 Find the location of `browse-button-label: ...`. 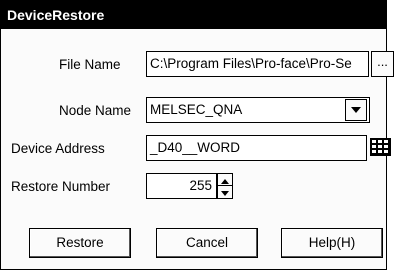

browse-button-label: ... is located at coordinates (382, 61).